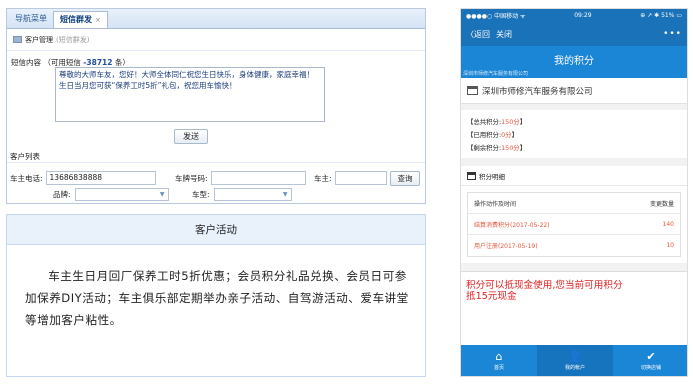  Describe the element at coordinates (574, 176) in the screenshot. I see `points-detail-header: 积分明细` at that location.